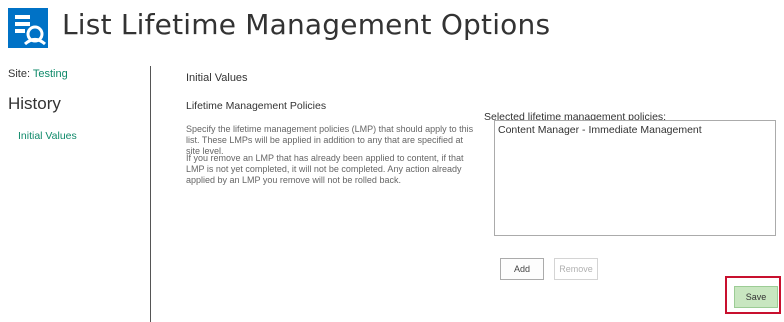 The width and height of the screenshot is (784, 322). I want to click on selected-policies-listbox: Content Manager - Immediate Management, so click(635, 178).